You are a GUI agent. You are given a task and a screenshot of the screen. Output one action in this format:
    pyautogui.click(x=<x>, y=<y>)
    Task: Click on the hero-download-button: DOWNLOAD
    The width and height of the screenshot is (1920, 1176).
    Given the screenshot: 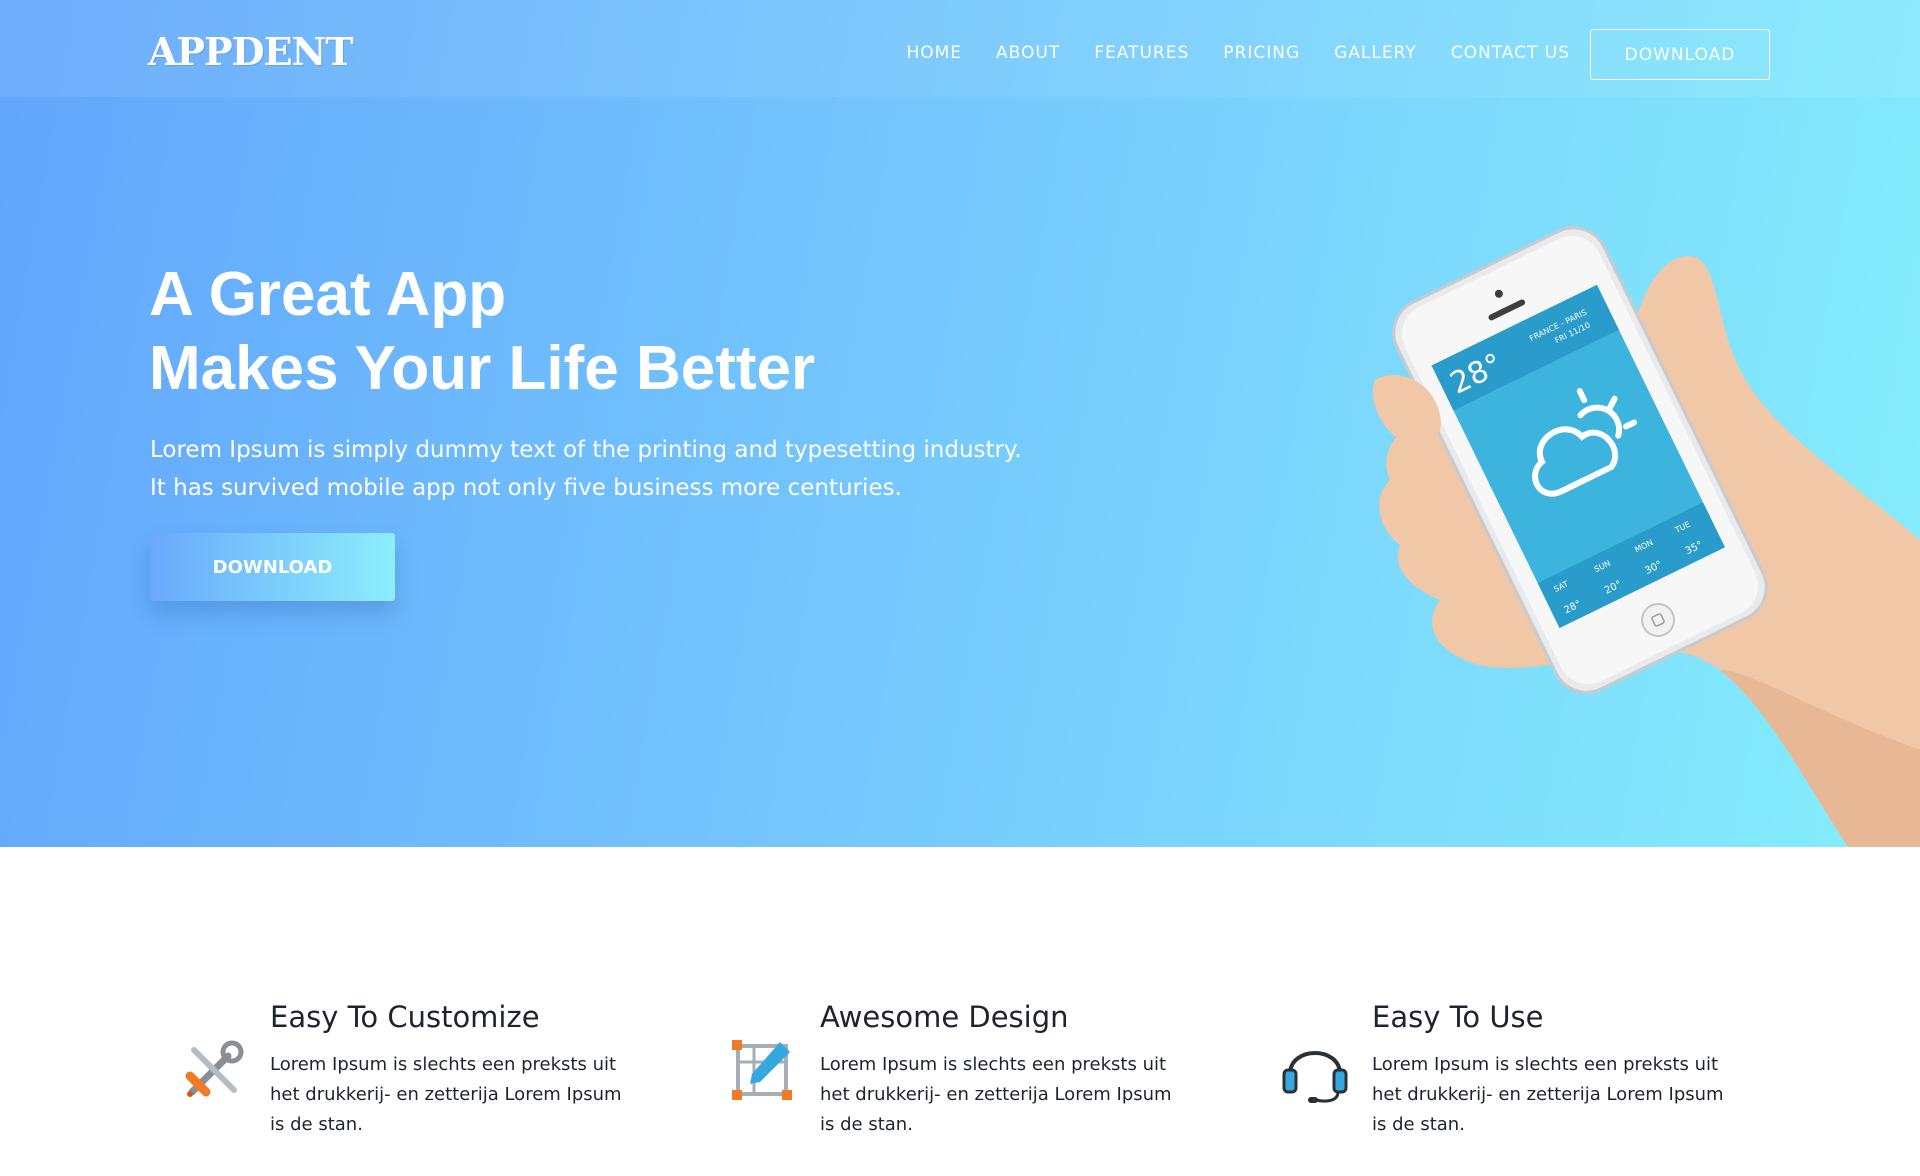 What is the action you would take?
    pyautogui.click(x=272, y=567)
    